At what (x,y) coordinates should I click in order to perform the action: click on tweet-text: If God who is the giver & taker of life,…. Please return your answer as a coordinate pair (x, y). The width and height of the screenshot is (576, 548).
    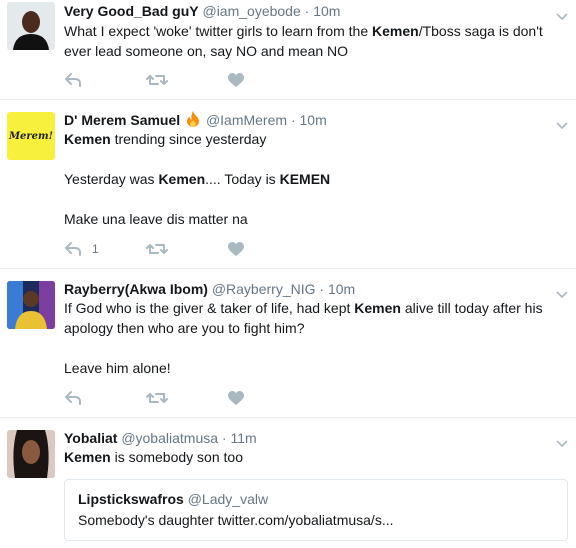
    Looking at the image, I should click on (314, 338).